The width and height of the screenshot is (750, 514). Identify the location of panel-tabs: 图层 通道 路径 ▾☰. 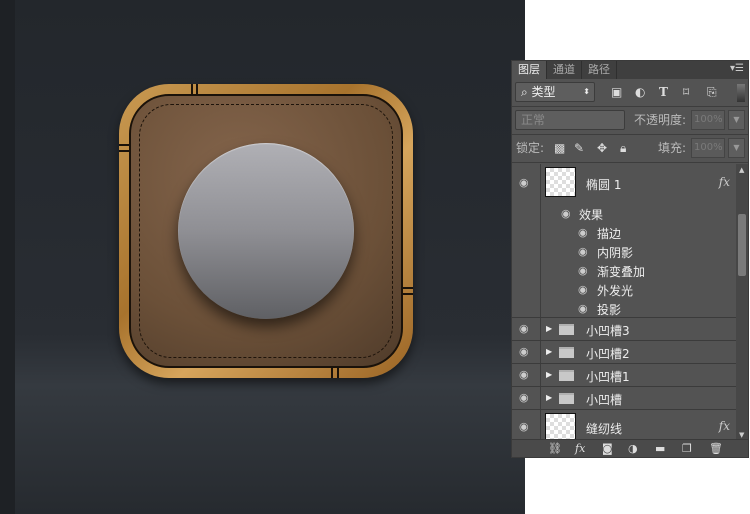
(630, 70).